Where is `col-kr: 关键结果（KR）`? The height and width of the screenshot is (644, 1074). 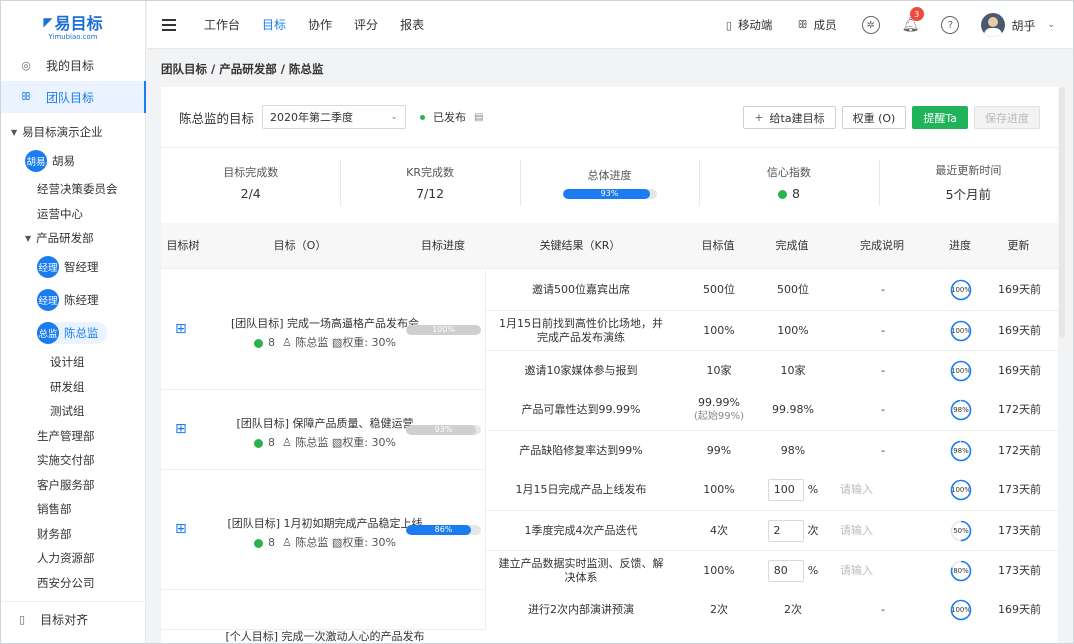
col-kr: 关键结果（KR） is located at coordinates (580, 245).